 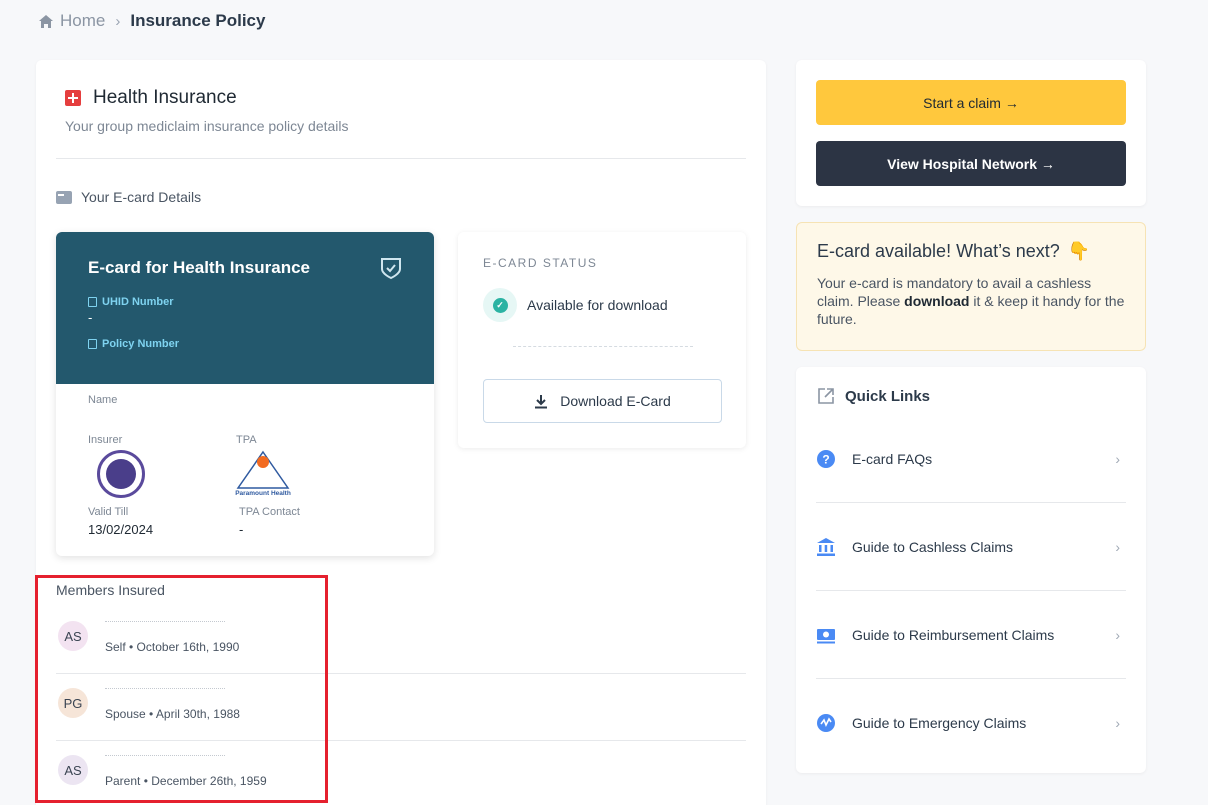 What do you see at coordinates (826, 396) in the screenshot?
I see `external-link-icon` at bounding box center [826, 396].